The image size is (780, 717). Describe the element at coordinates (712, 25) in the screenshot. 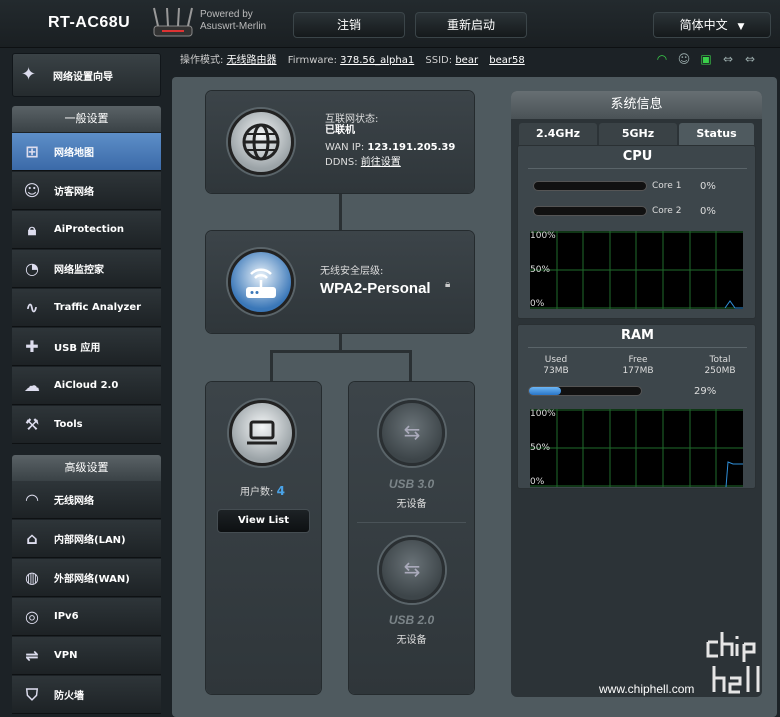

I see `language-select: 简体中文 ▼` at that location.